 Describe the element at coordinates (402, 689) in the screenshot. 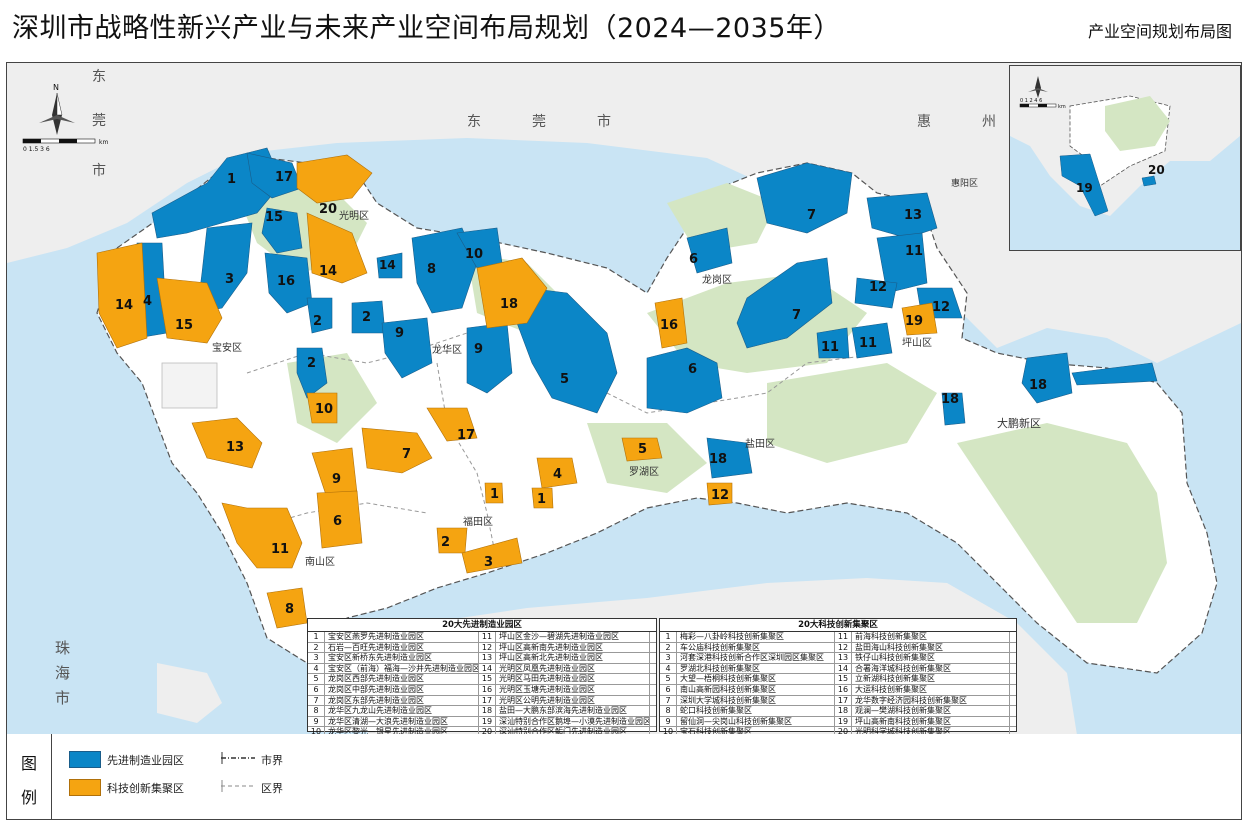

I see `row-name: 龙岗区中部先进制造业园区` at that location.